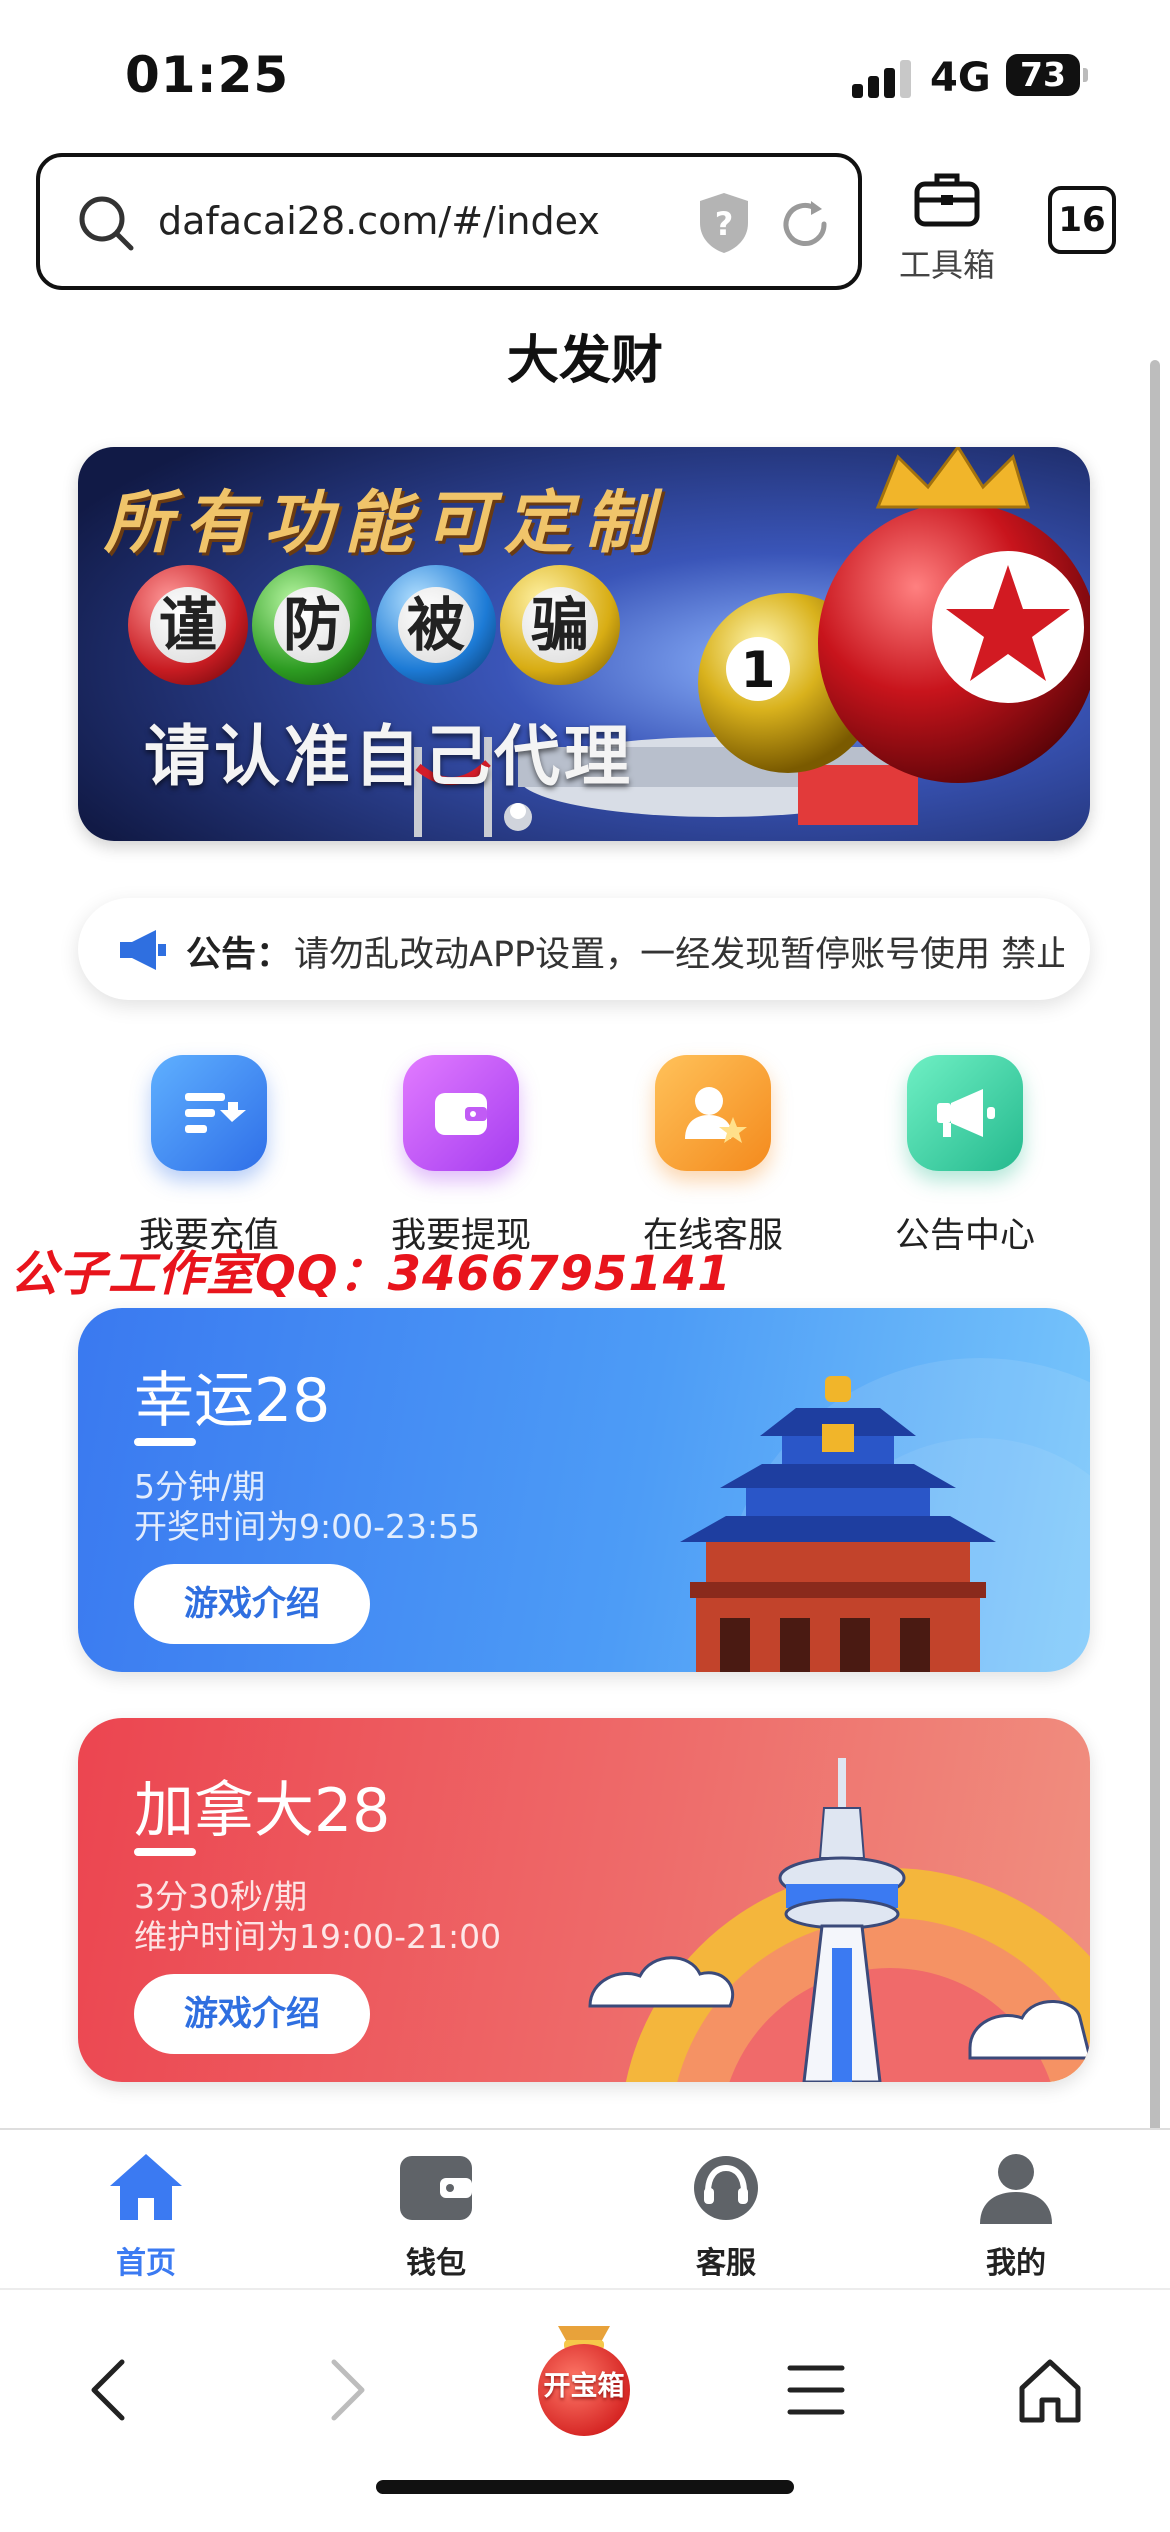 The image size is (1170, 2532). What do you see at coordinates (584, 1490) in the screenshot?
I see `game-card-lucky28: 幸运28 5分钟/期 开奖时间为9:00-23:55 游戏介绍` at bounding box center [584, 1490].